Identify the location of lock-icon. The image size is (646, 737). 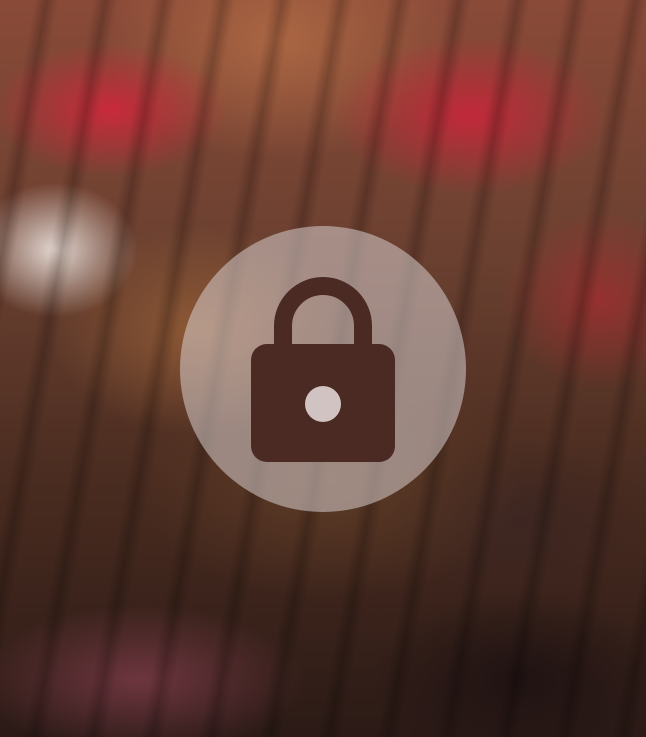
(323, 369).